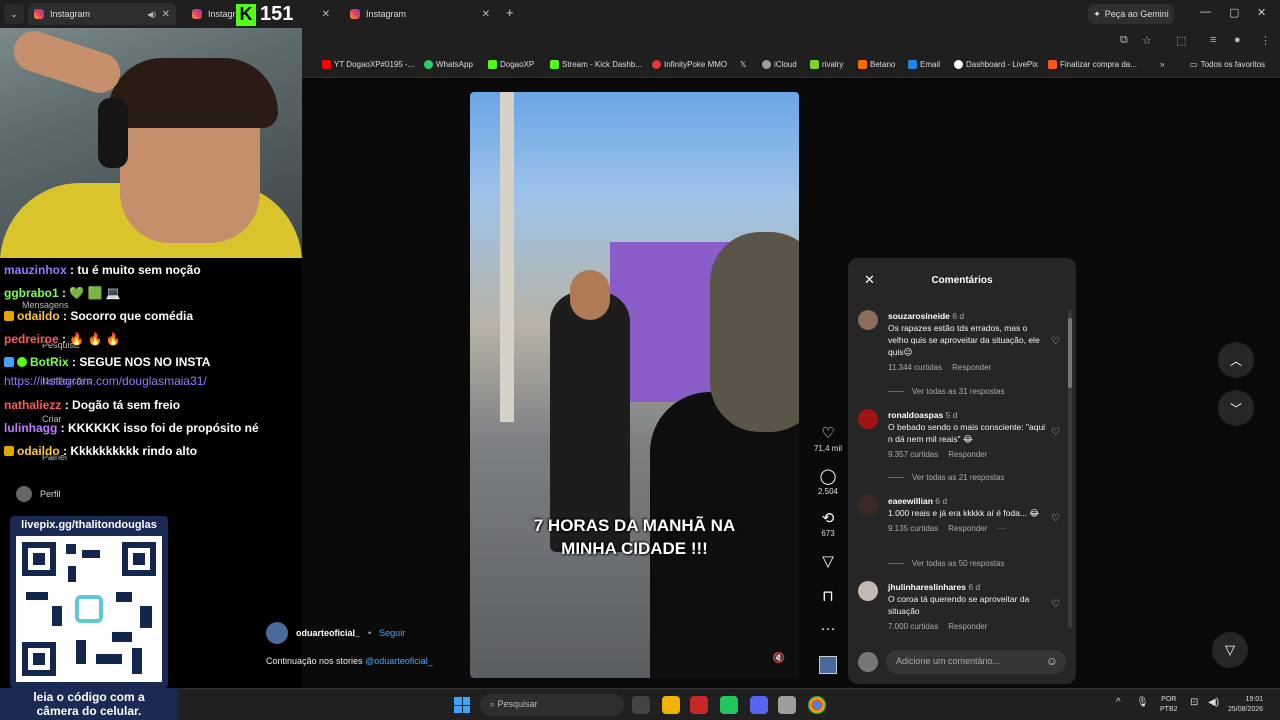 This screenshot has height=720, width=1280. What do you see at coordinates (392, 633) in the screenshot?
I see `follow-button: Seguir` at bounding box center [392, 633].